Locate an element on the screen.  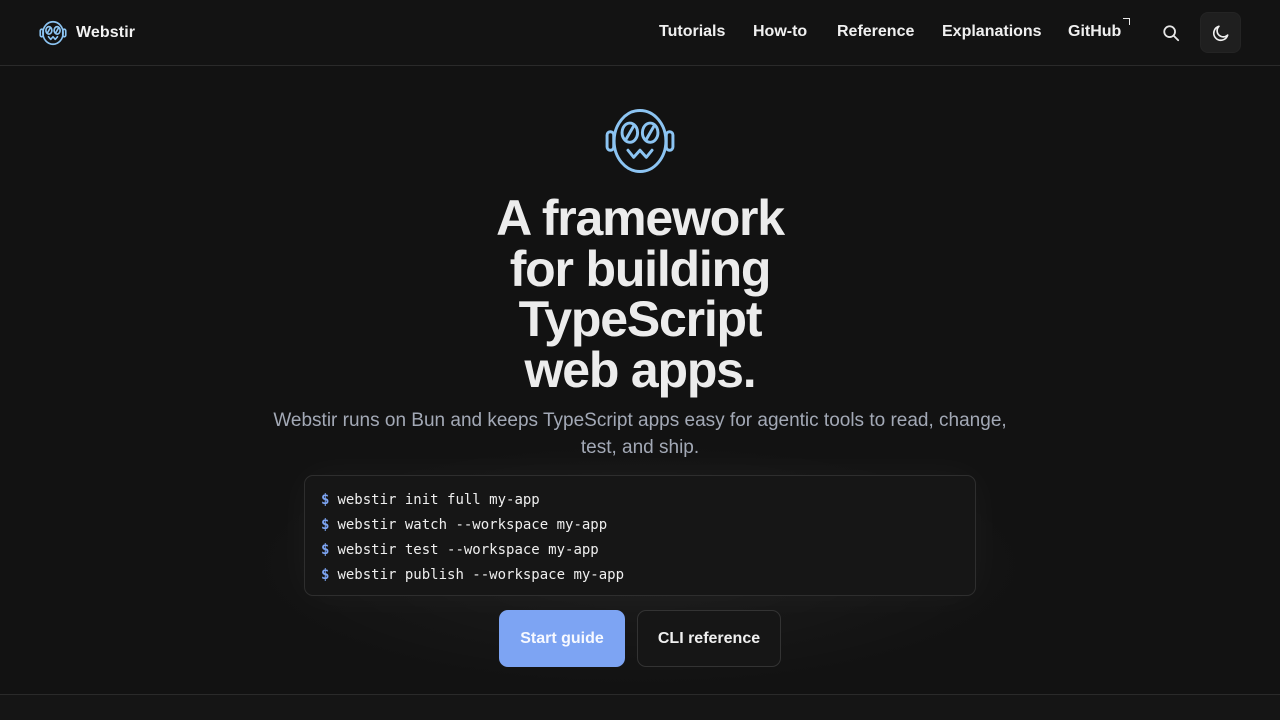
start-guide-button: Start guide is located at coordinates (562, 638).